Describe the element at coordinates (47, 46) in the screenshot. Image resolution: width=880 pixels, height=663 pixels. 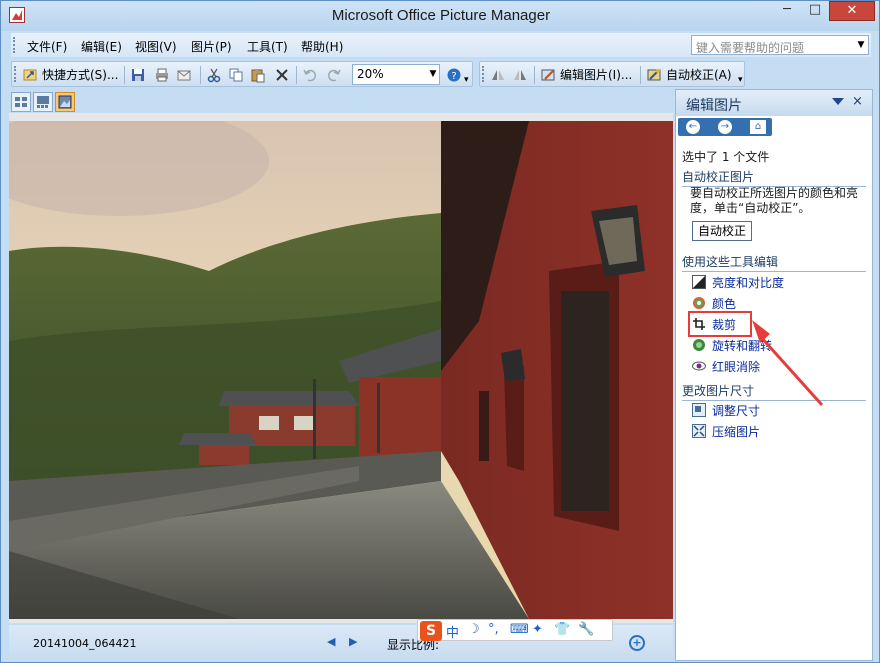
I see `menu-file: 文件(F)` at that location.